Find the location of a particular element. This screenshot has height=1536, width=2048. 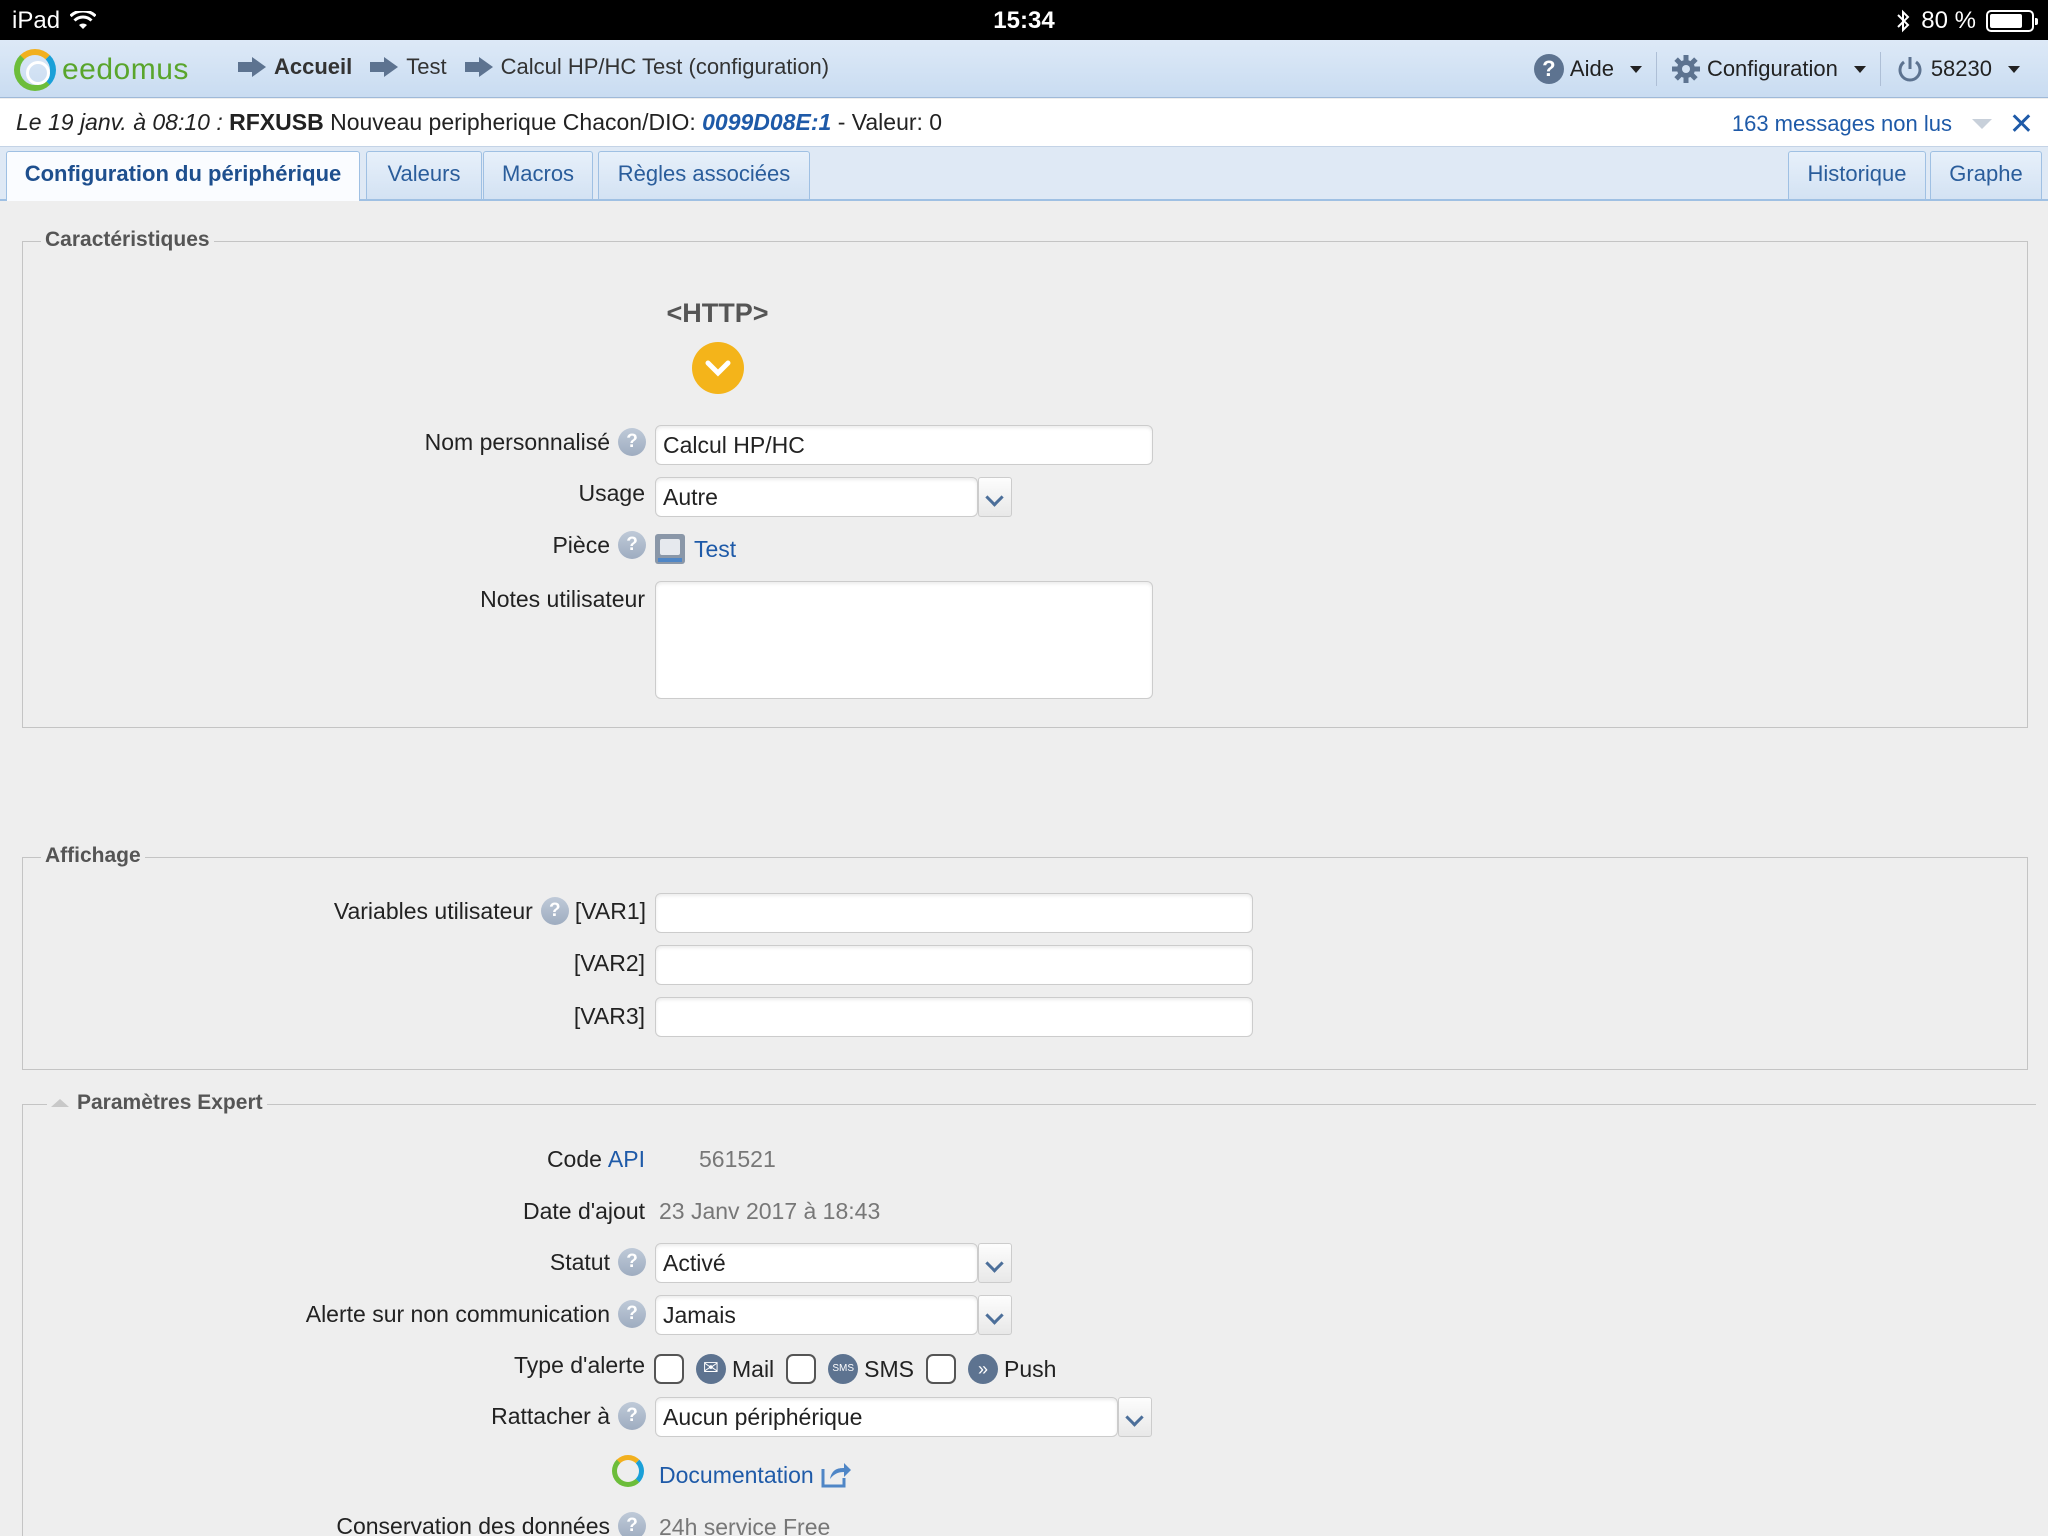

mail-label: Mail is located at coordinates (753, 1368).